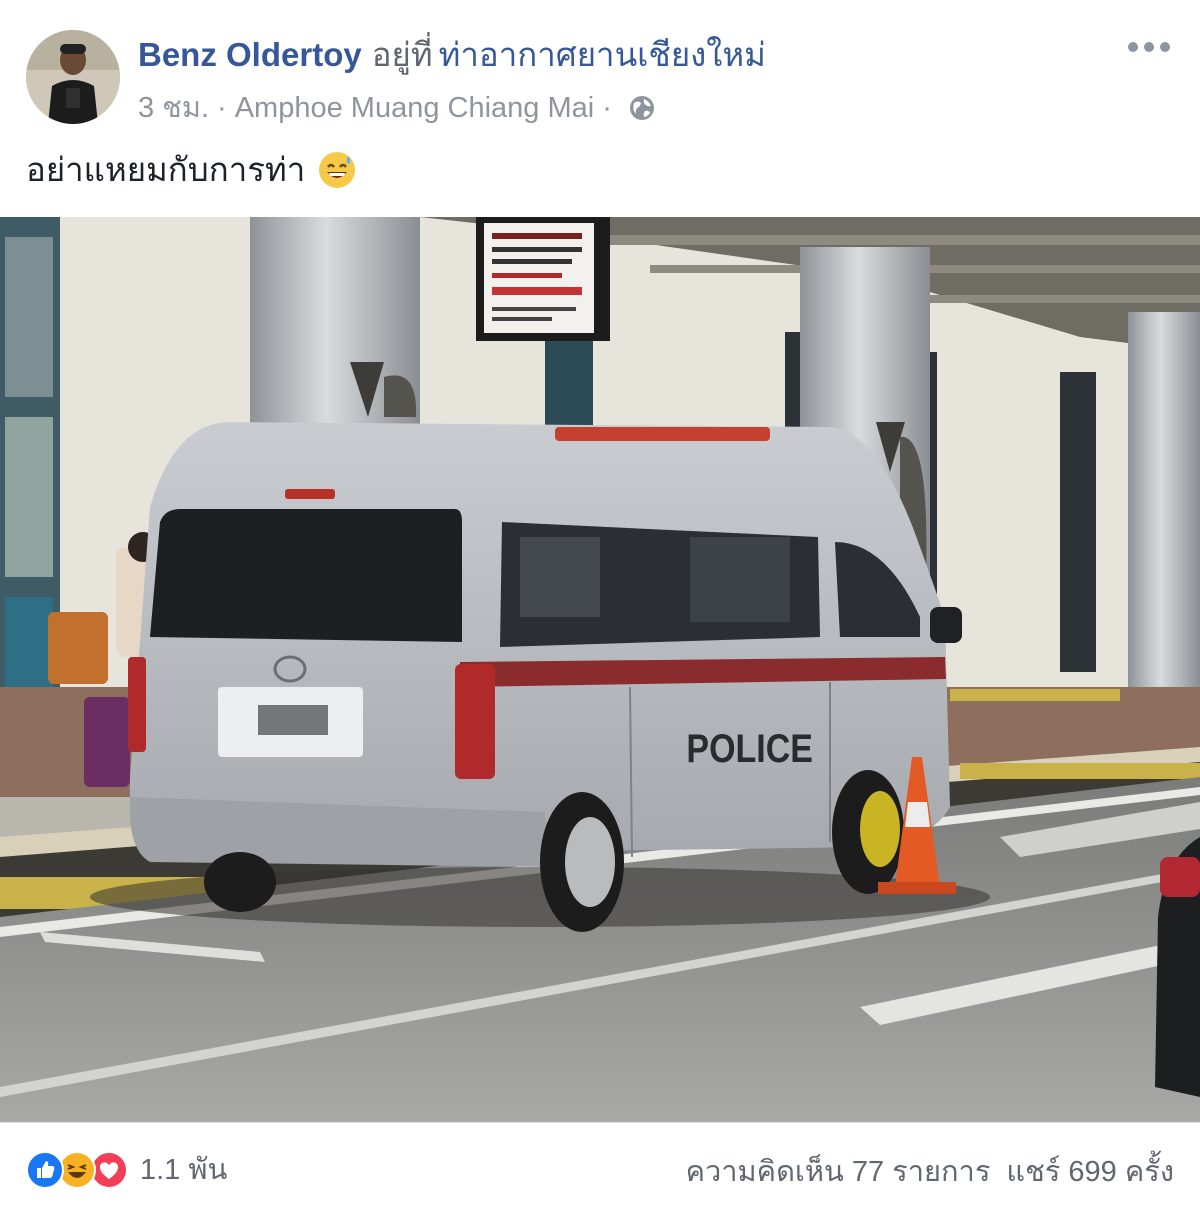 This screenshot has height=1209, width=1200. Describe the element at coordinates (402, 54) in the screenshot. I see `at-text: อยู่ที่` at that location.